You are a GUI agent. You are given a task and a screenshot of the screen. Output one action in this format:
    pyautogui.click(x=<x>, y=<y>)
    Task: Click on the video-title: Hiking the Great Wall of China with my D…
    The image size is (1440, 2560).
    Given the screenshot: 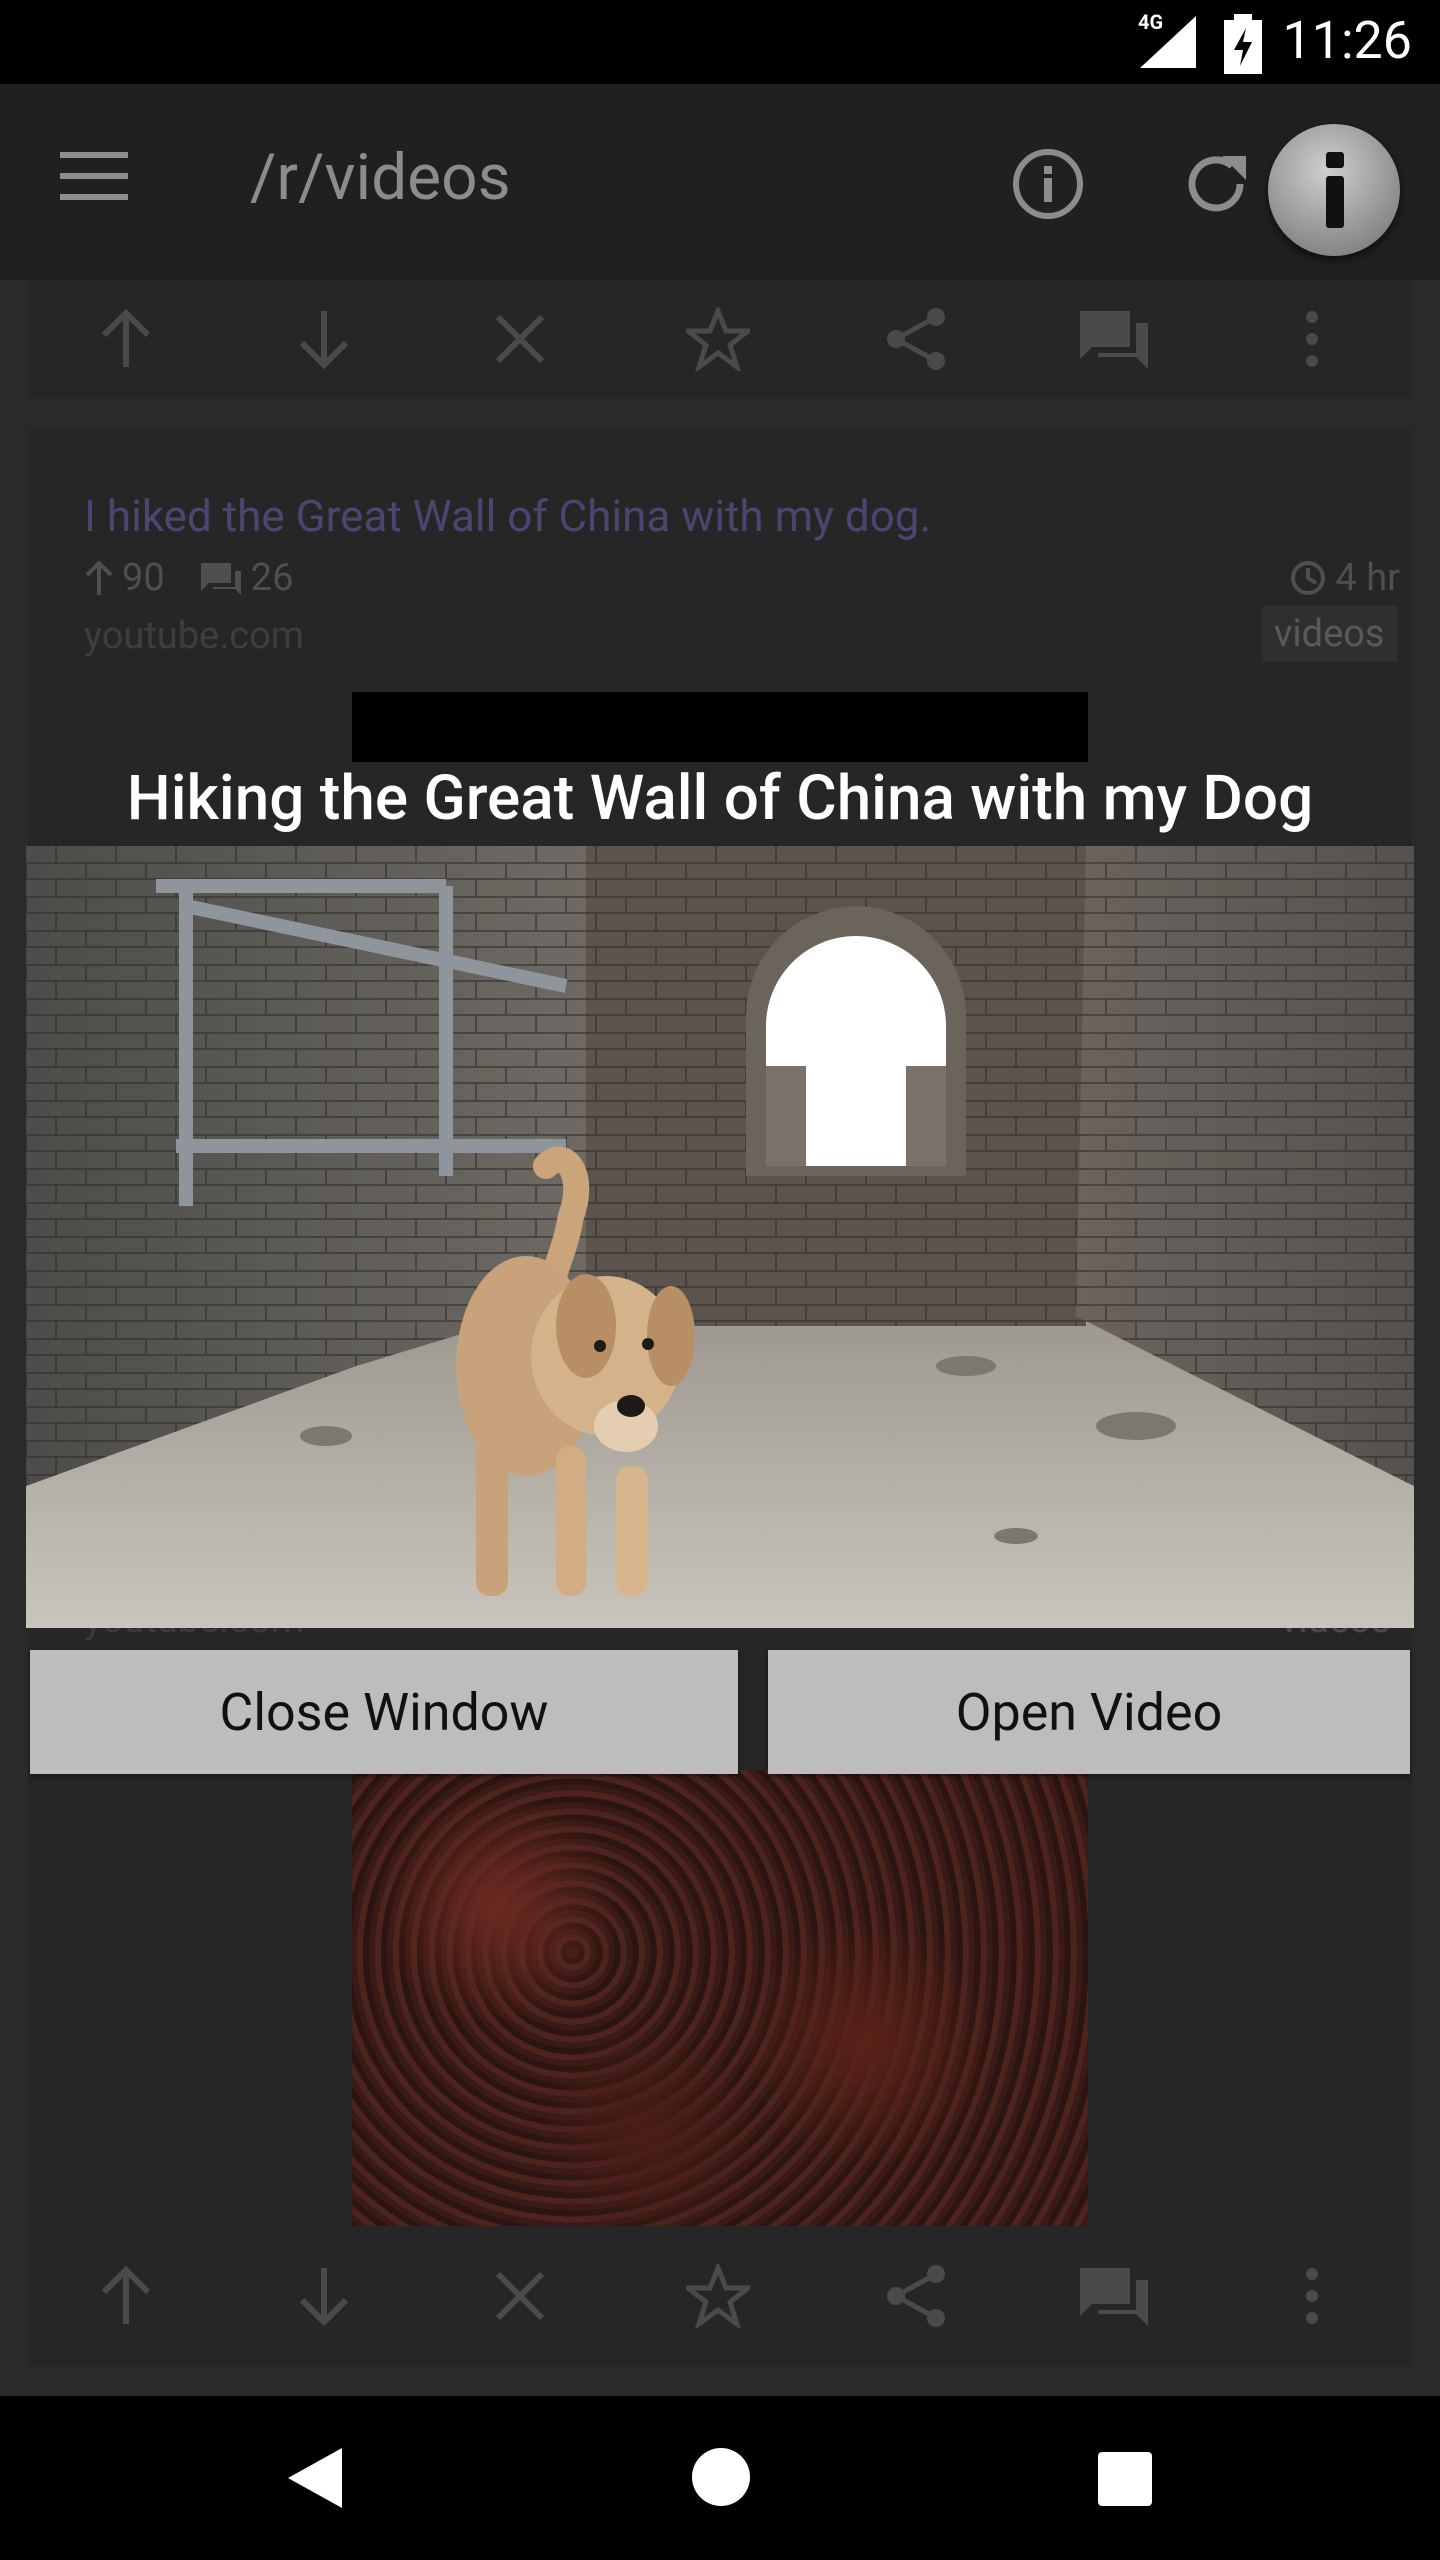 What is the action you would take?
    pyautogui.click(x=720, y=798)
    